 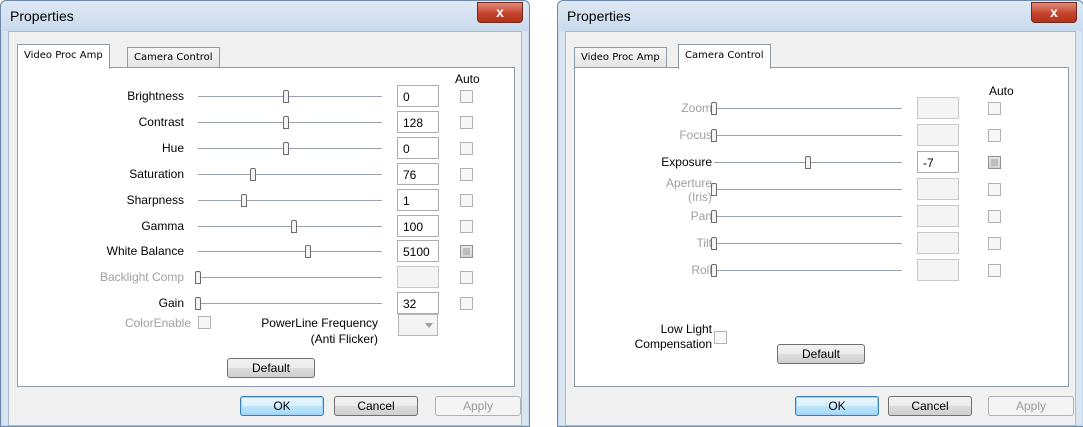 I want to click on saturation-slider, so click(x=290, y=174).